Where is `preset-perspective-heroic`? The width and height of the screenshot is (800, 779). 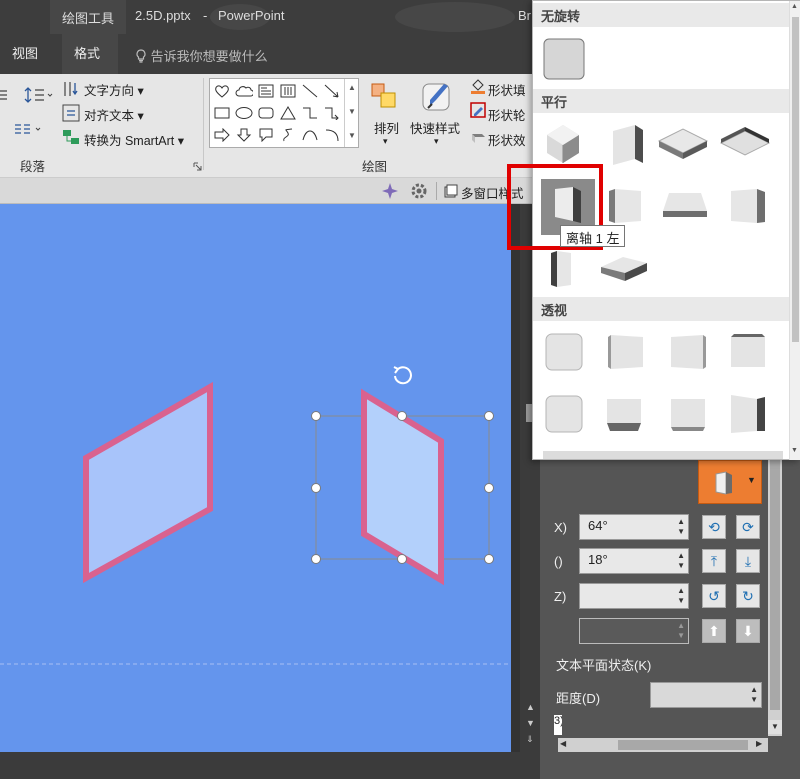
preset-perspective-heroic is located at coordinates (688, 416).